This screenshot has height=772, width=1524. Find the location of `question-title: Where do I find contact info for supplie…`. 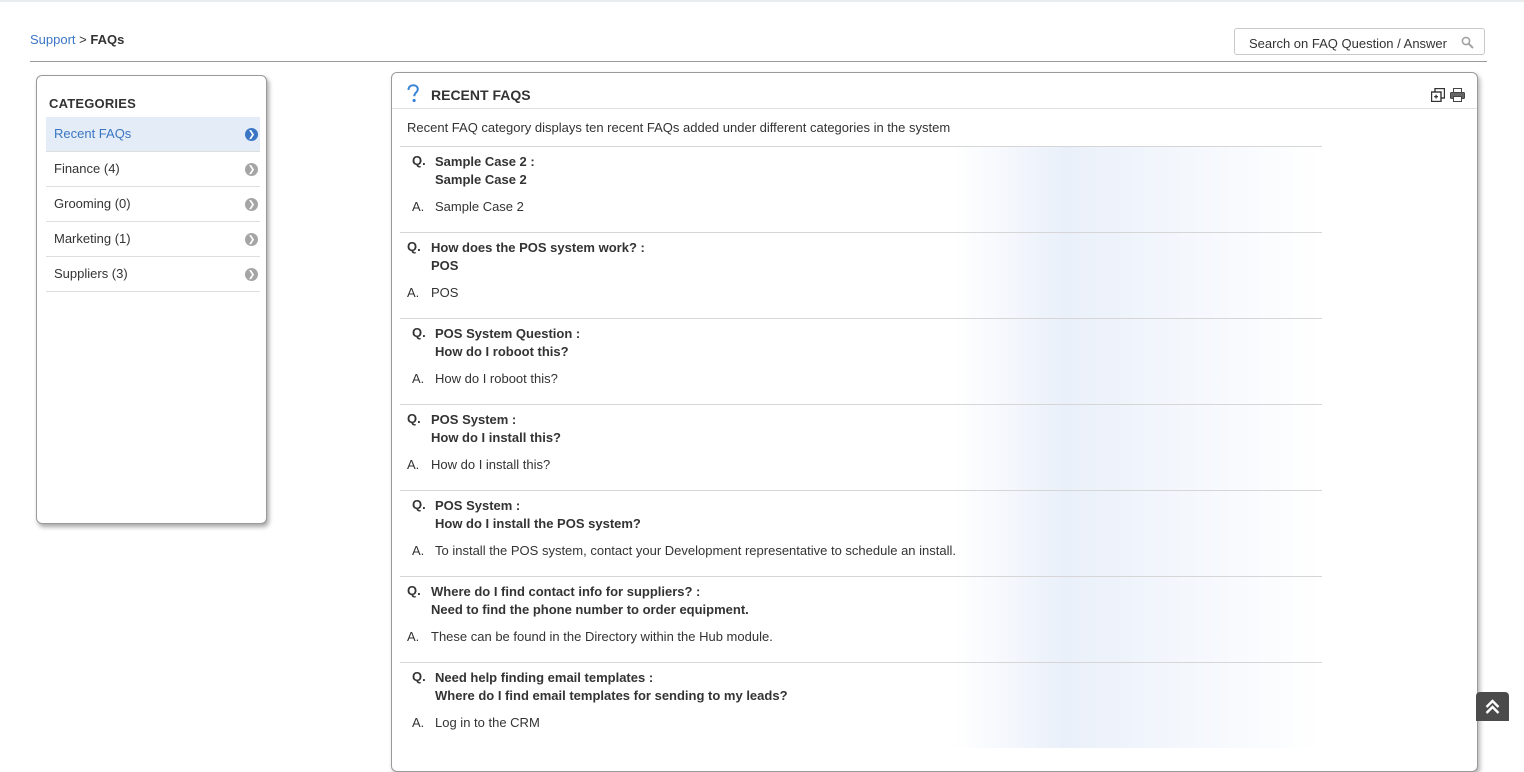

question-title: Where do I find contact info for supplie… is located at coordinates (566, 591).